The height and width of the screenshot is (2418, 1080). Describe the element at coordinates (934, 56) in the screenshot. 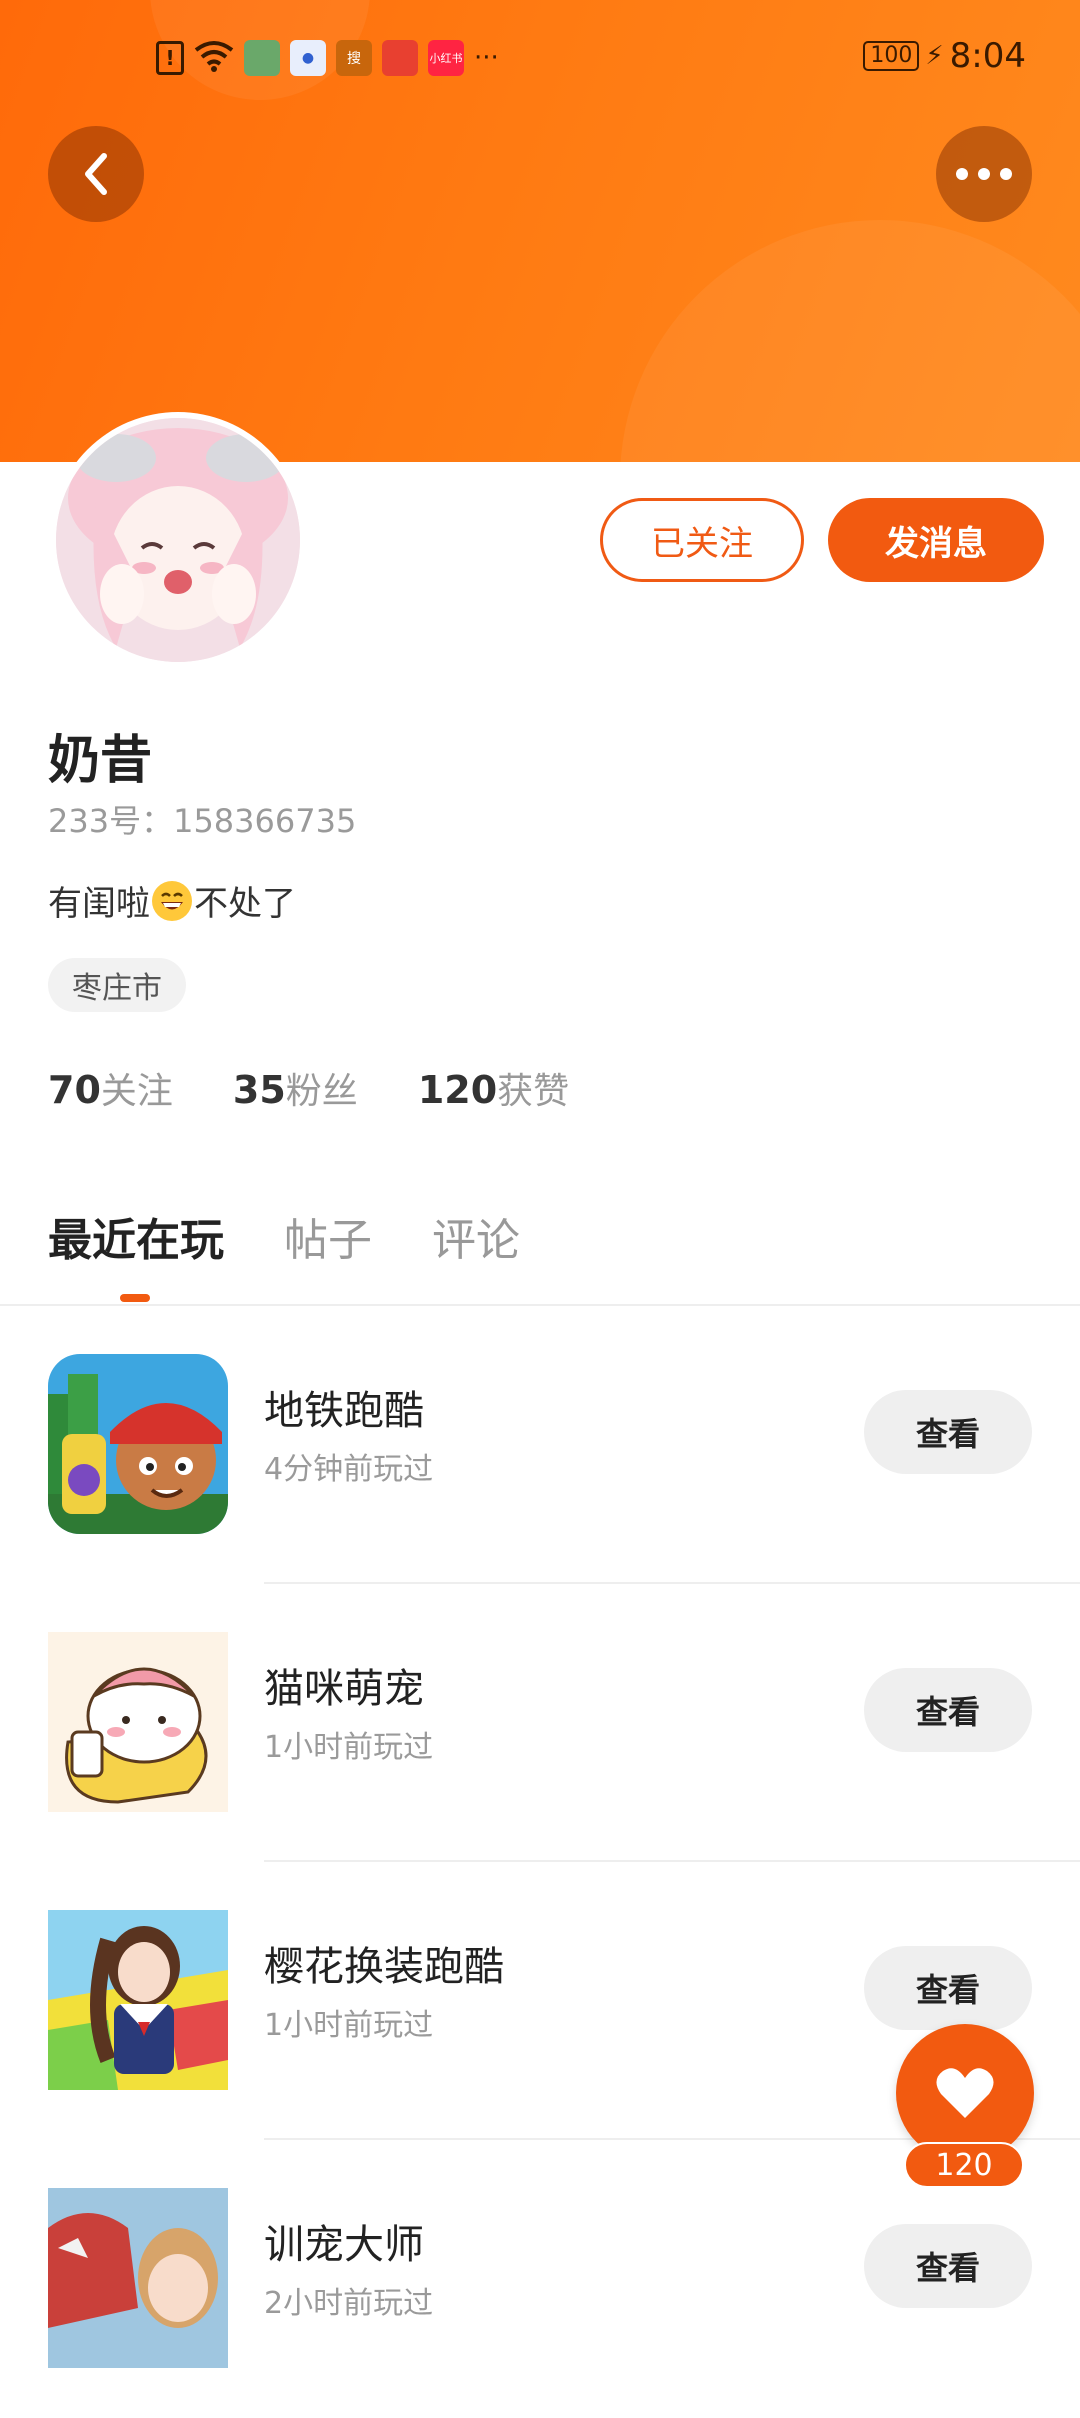

I see `charging-icon: ⚡` at that location.